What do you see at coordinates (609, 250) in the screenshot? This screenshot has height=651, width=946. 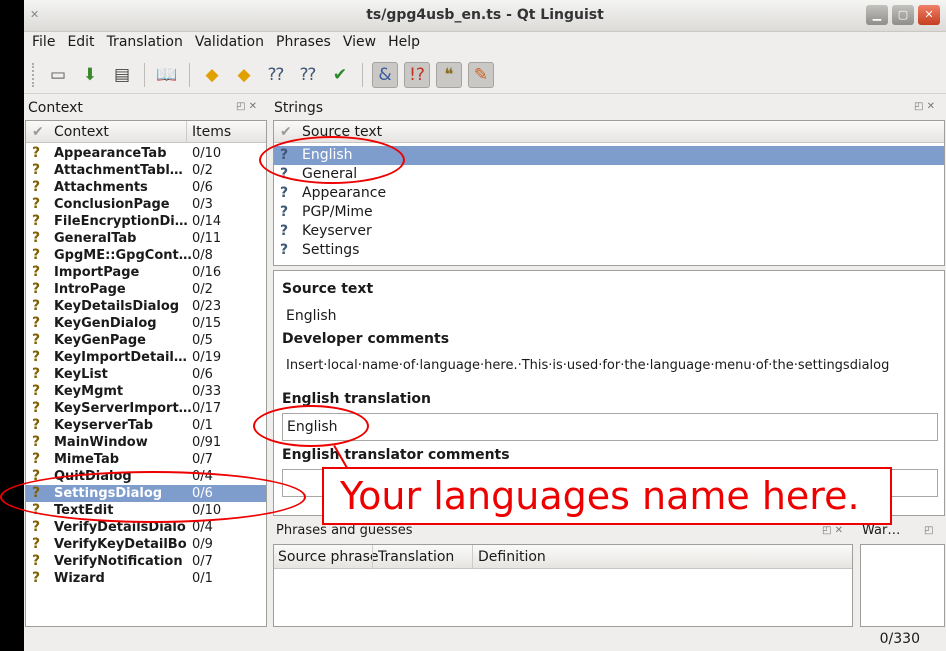 I see `string-row: ? Settings` at bounding box center [609, 250].